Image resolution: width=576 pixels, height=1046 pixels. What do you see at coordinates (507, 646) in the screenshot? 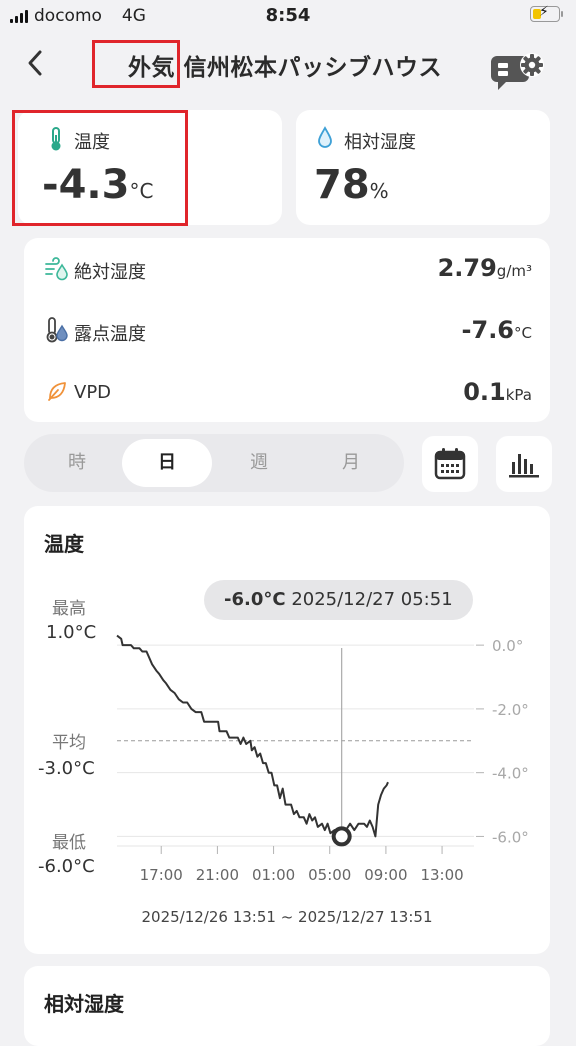
I see `y-tick-label: 0.0°` at bounding box center [507, 646].